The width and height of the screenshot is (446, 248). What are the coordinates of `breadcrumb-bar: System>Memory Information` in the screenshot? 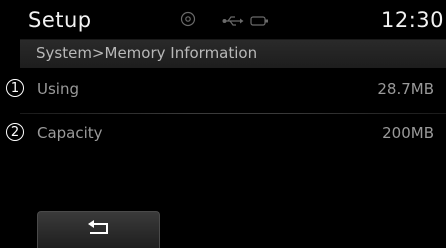 It's located at (233, 54).